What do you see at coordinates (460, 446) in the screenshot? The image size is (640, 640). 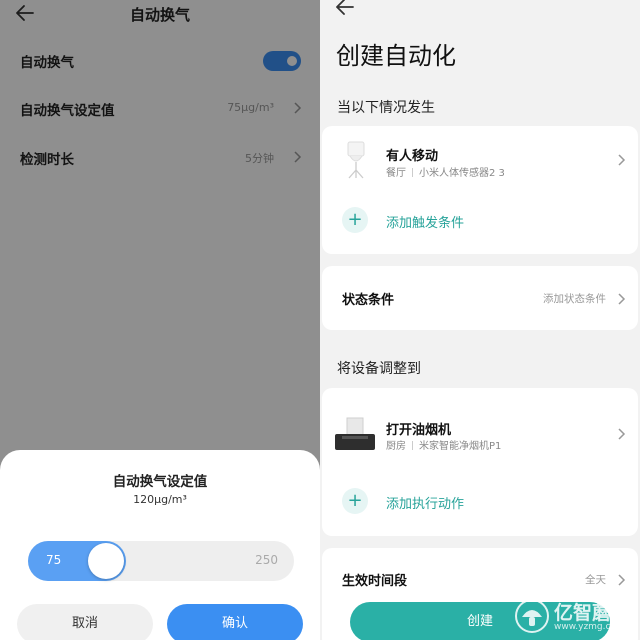 I see `action-device: 米家智能净烟机P1` at bounding box center [460, 446].